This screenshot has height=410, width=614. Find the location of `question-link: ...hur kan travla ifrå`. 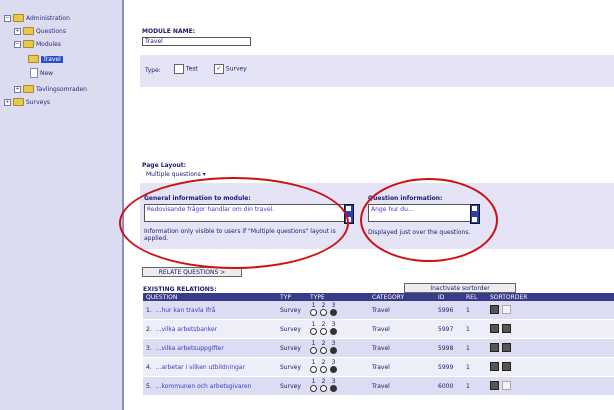

question-link: ...hur kan travla ifrå is located at coordinates (186, 310).